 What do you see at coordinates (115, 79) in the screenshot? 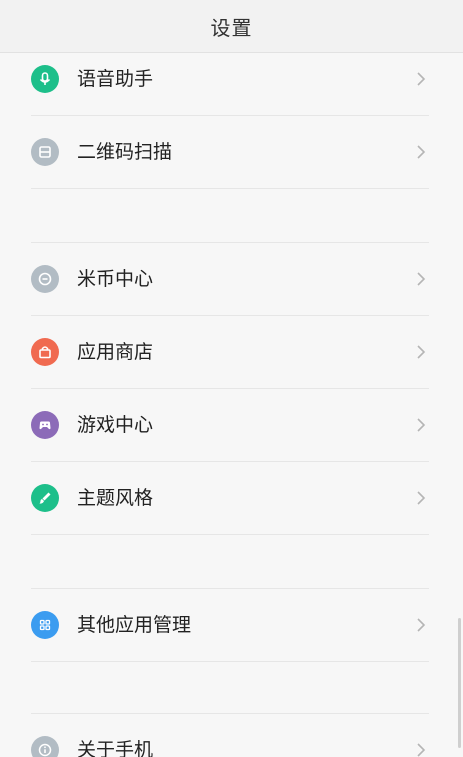
I see `settings-item-label: 语音助手` at bounding box center [115, 79].